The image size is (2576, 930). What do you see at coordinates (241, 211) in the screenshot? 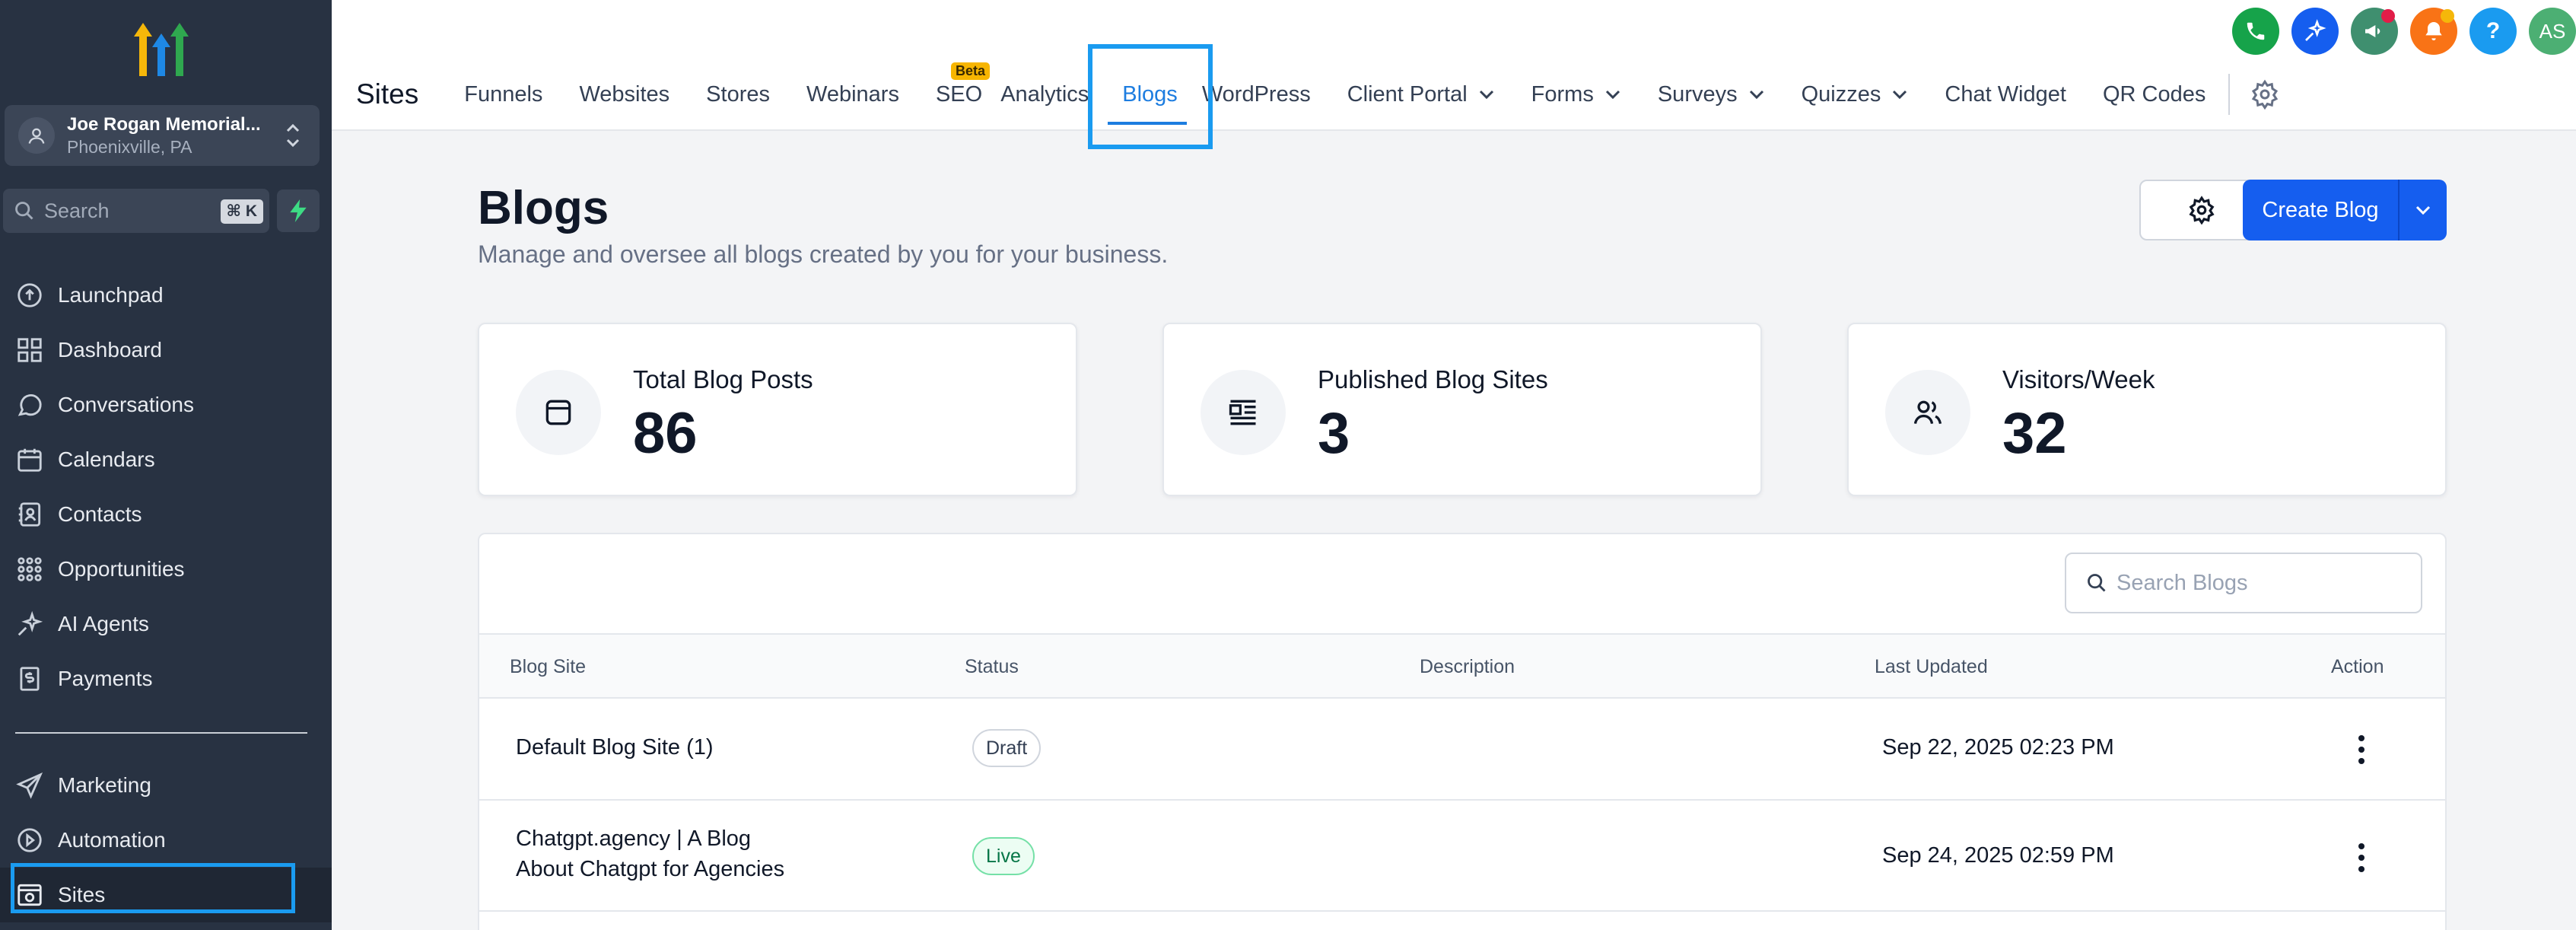
I see `search-shortcut: ⌘ K` at bounding box center [241, 211].